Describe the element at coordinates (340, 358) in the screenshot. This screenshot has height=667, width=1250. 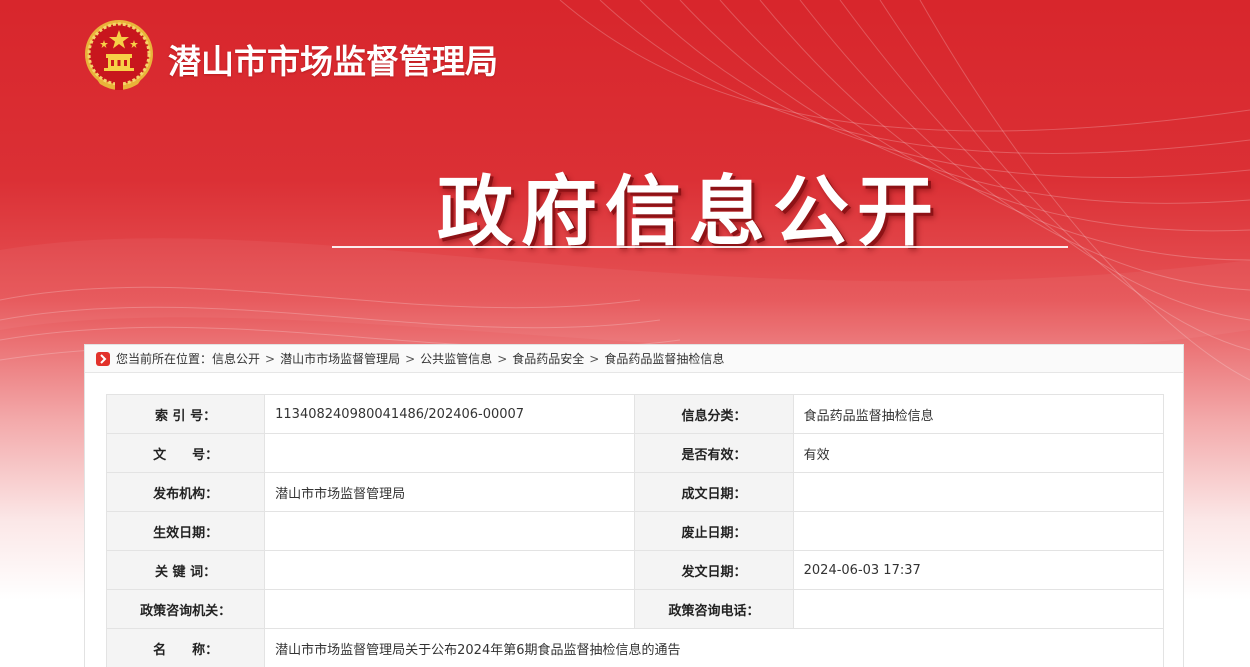
I see `breadcrumb-item-bureau: 潜山市市场监督管理局` at that location.